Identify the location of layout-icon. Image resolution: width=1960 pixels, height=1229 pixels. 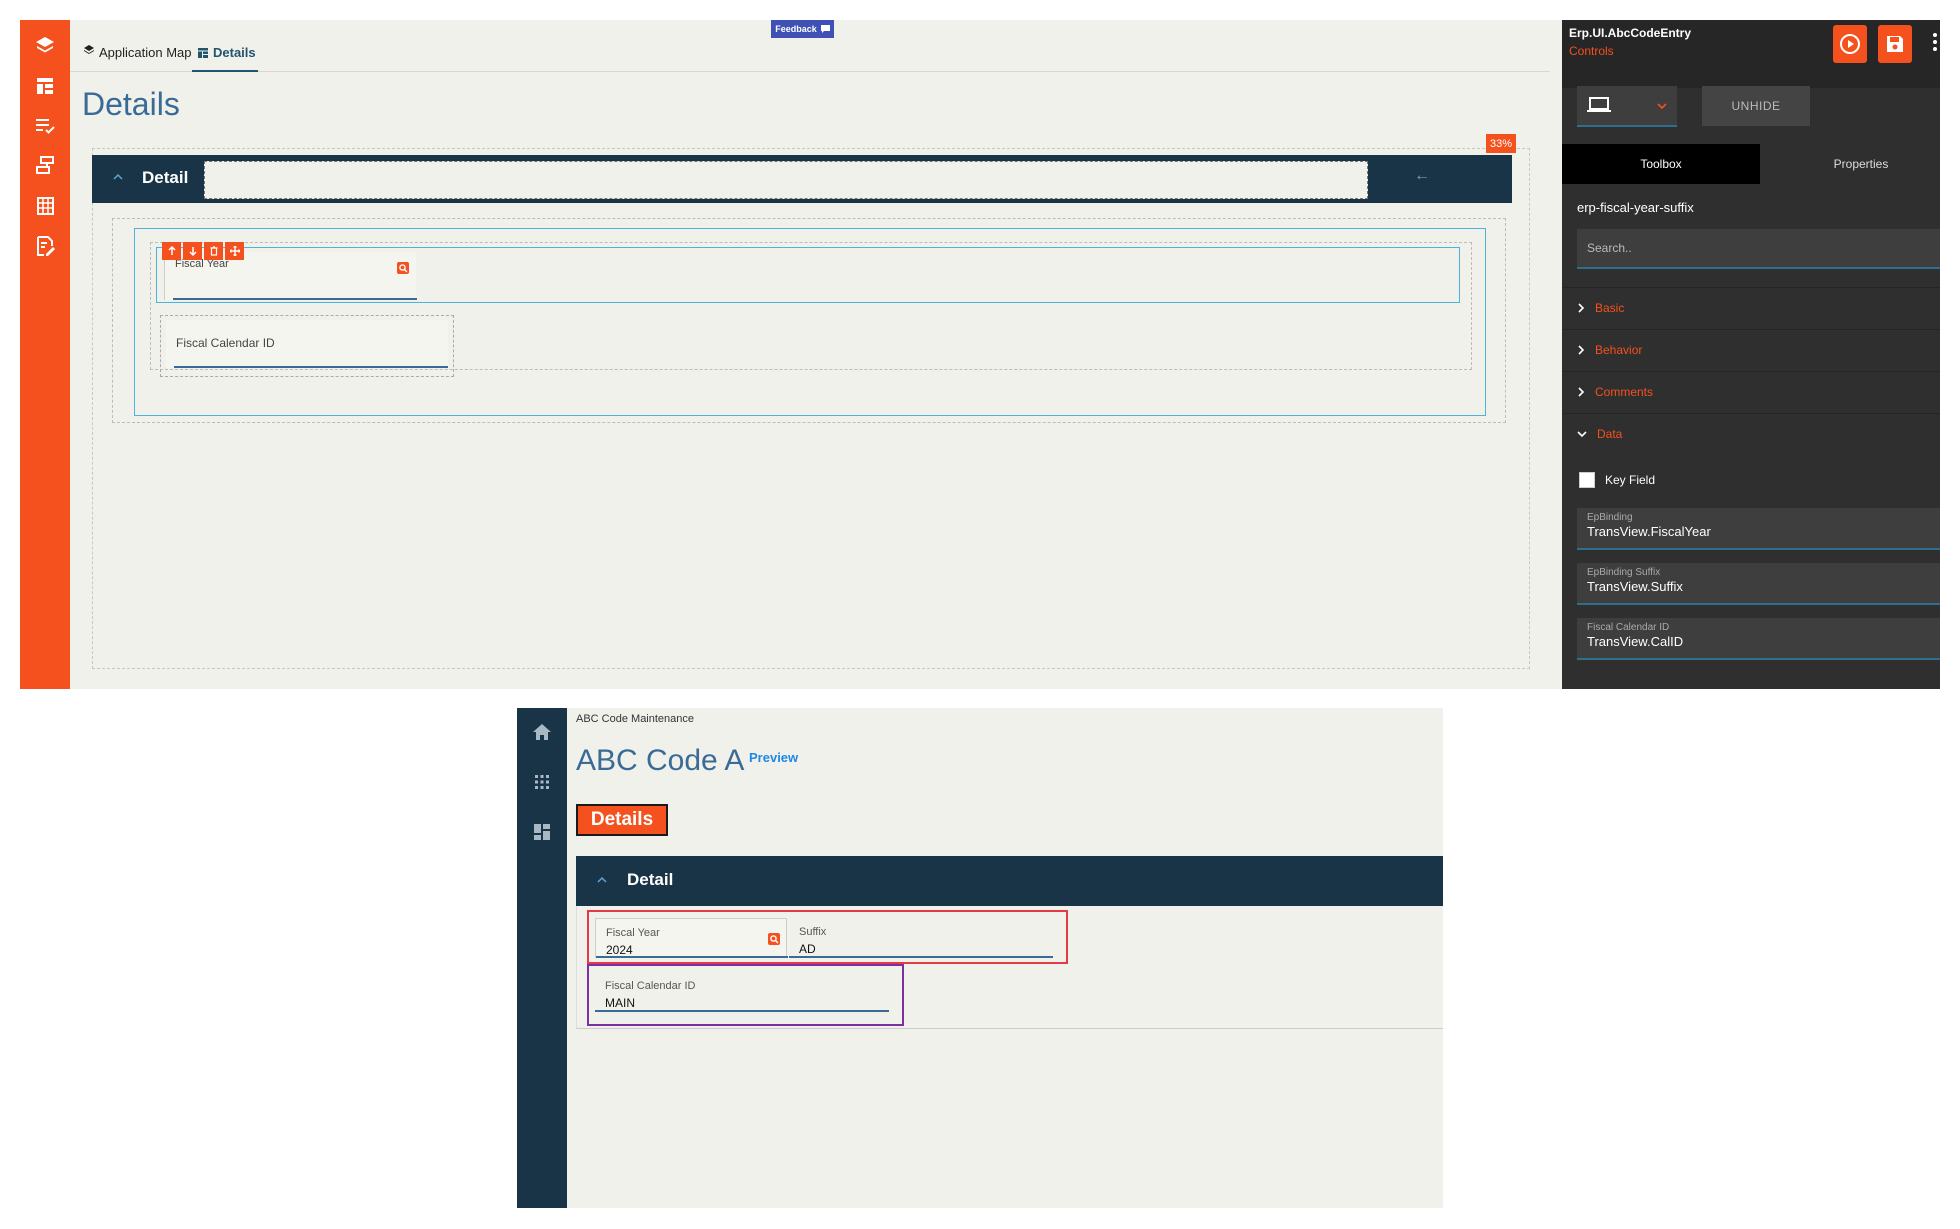
(45, 86).